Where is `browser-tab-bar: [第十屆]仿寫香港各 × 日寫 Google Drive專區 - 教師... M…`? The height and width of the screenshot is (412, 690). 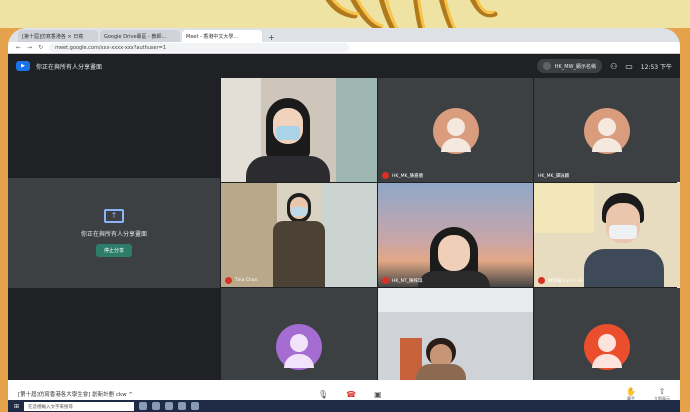 browser-tab-bar: [第十屆]仿寫香港各 × 日寫 Google Drive專區 - 教師... M… is located at coordinates (344, 35).